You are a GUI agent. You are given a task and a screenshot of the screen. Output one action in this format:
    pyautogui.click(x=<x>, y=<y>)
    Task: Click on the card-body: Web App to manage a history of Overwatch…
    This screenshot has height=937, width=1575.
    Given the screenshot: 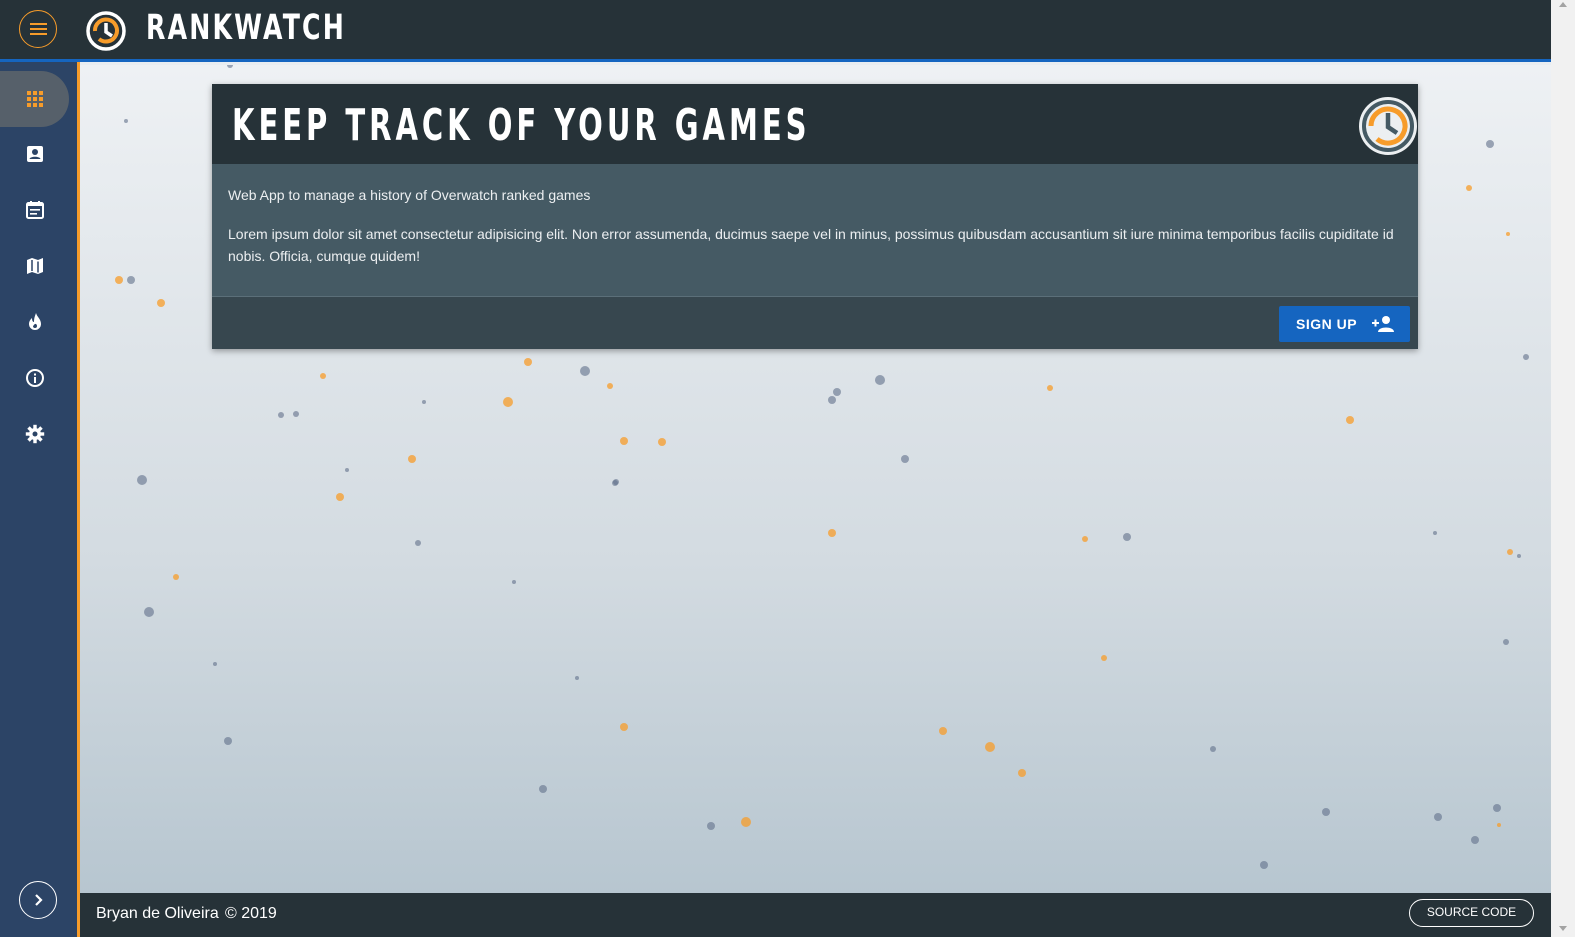 What is the action you would take?
    pyautogui.click(x=815, y=230)
    